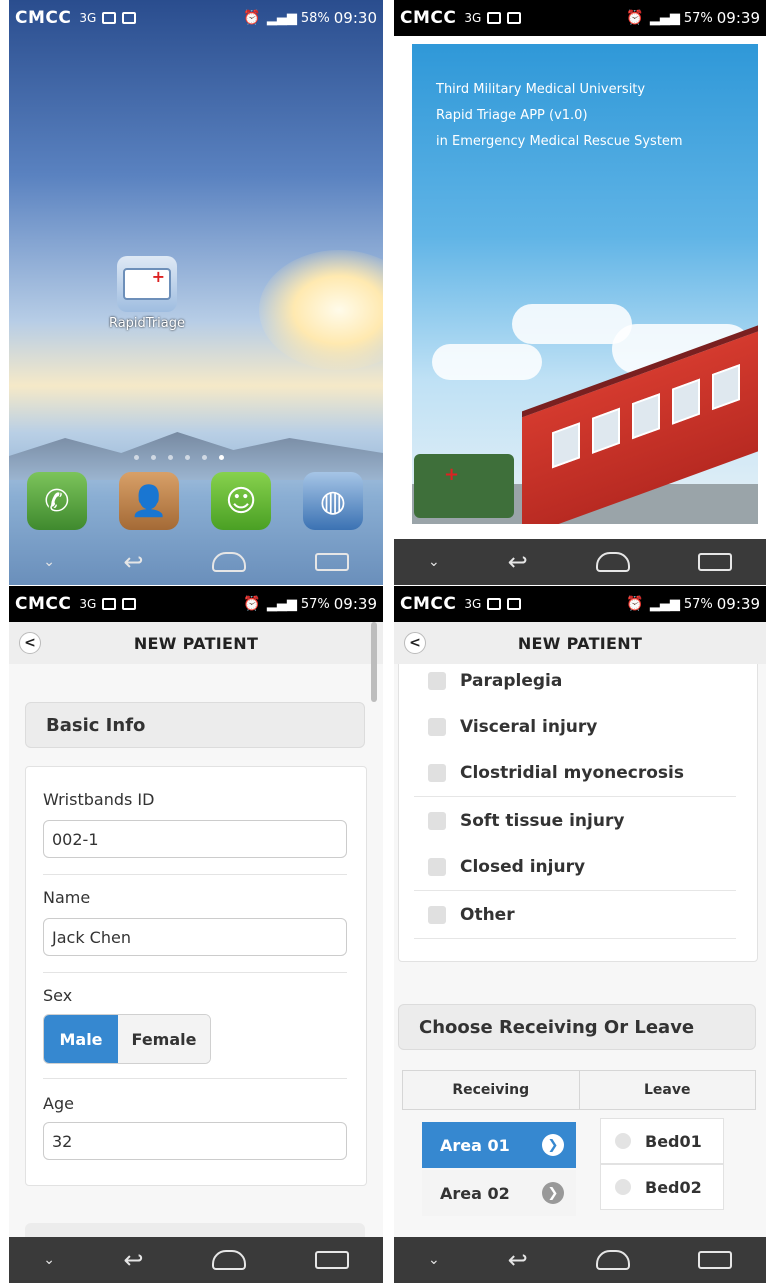 This screenshot has height=1283, width=766. Describe the element at coordinates (149, 501) in the screenshot. I see `contacts-icon: 👤` at that location.